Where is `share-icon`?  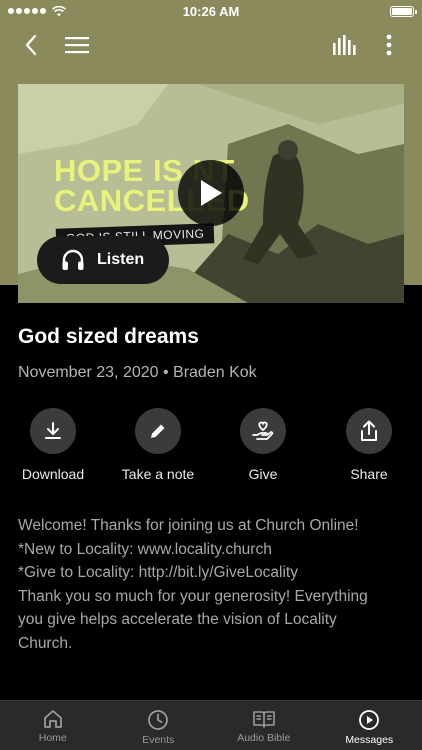
share-icon is located at coordinates (369, 430).